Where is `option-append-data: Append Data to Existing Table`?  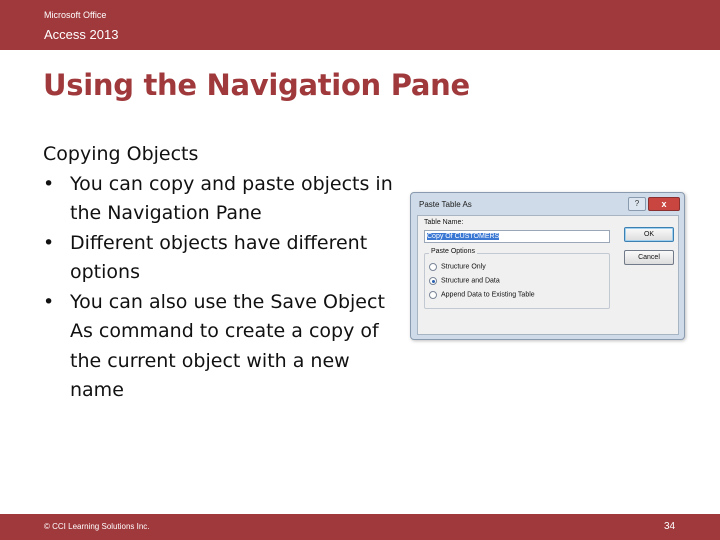 option-append-data: Append Data to Existing Table is located at coordinates (482, 296).